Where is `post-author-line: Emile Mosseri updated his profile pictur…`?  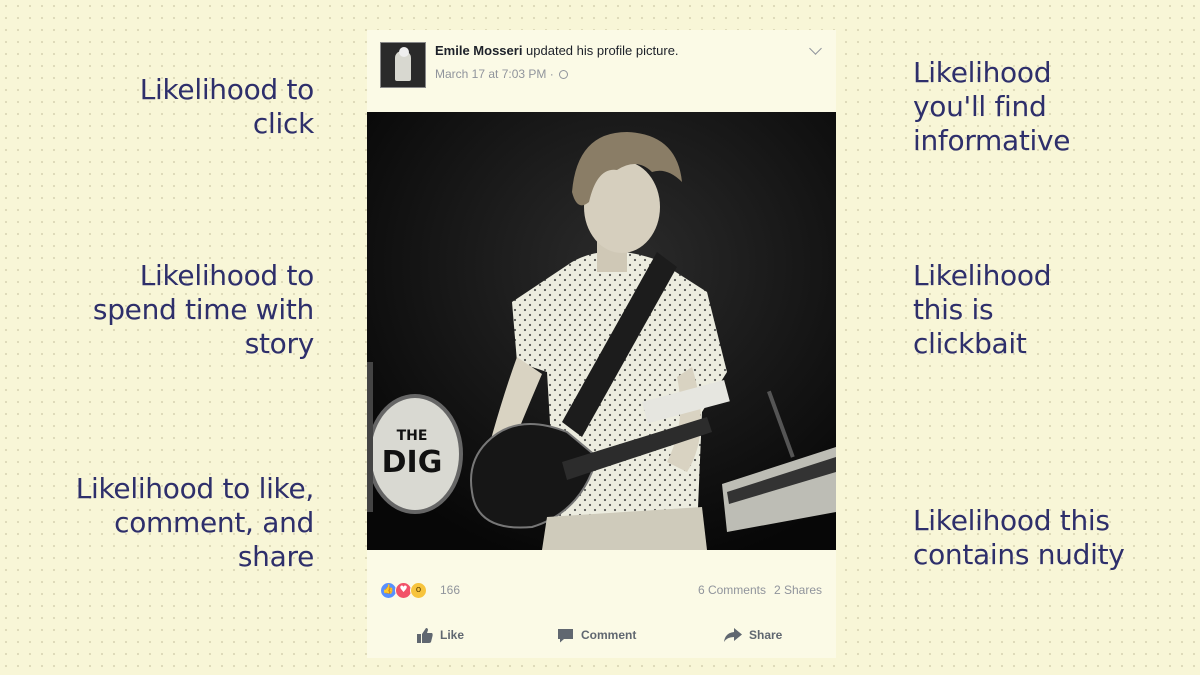 post-author-line: Emile Mosseri updated his profile pictur… is located at coordinates (557, 50).